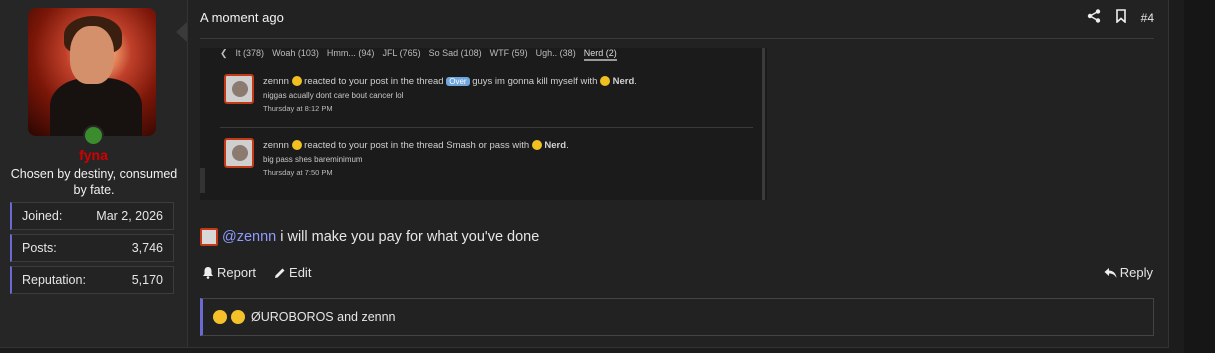  What do you see at coordinates (224, 53) in the screenshot?
I see `chevron-left-icon: ❮` at bounding box center [224, 53].